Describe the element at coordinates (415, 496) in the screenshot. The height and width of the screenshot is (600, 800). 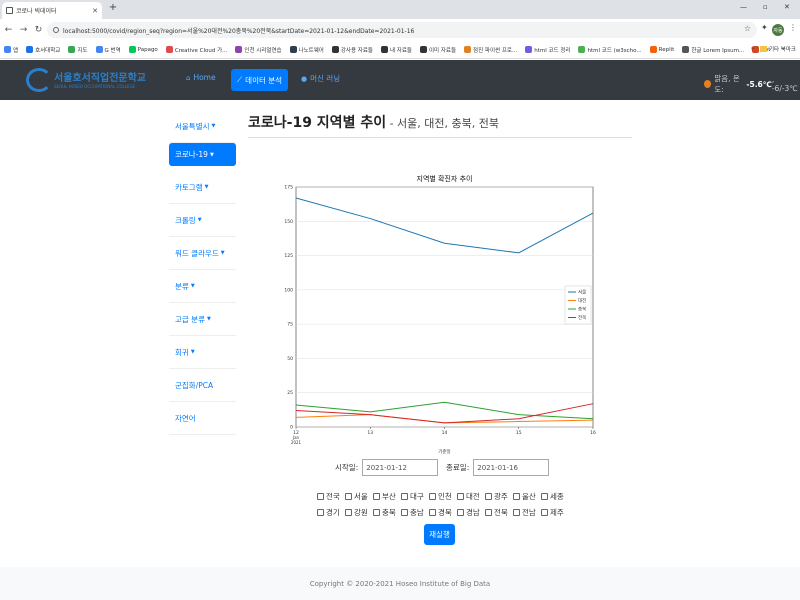
I see `region-checkbox: 대구` at that location.